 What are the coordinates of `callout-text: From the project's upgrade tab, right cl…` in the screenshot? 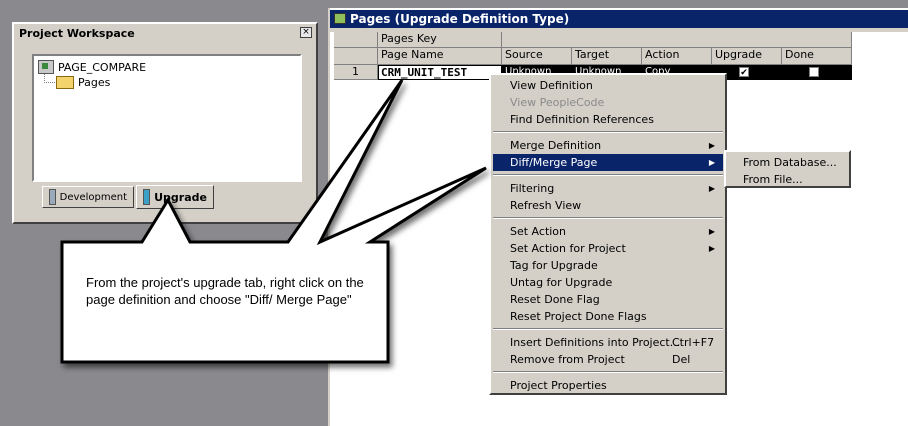 It's located at (225, 291).